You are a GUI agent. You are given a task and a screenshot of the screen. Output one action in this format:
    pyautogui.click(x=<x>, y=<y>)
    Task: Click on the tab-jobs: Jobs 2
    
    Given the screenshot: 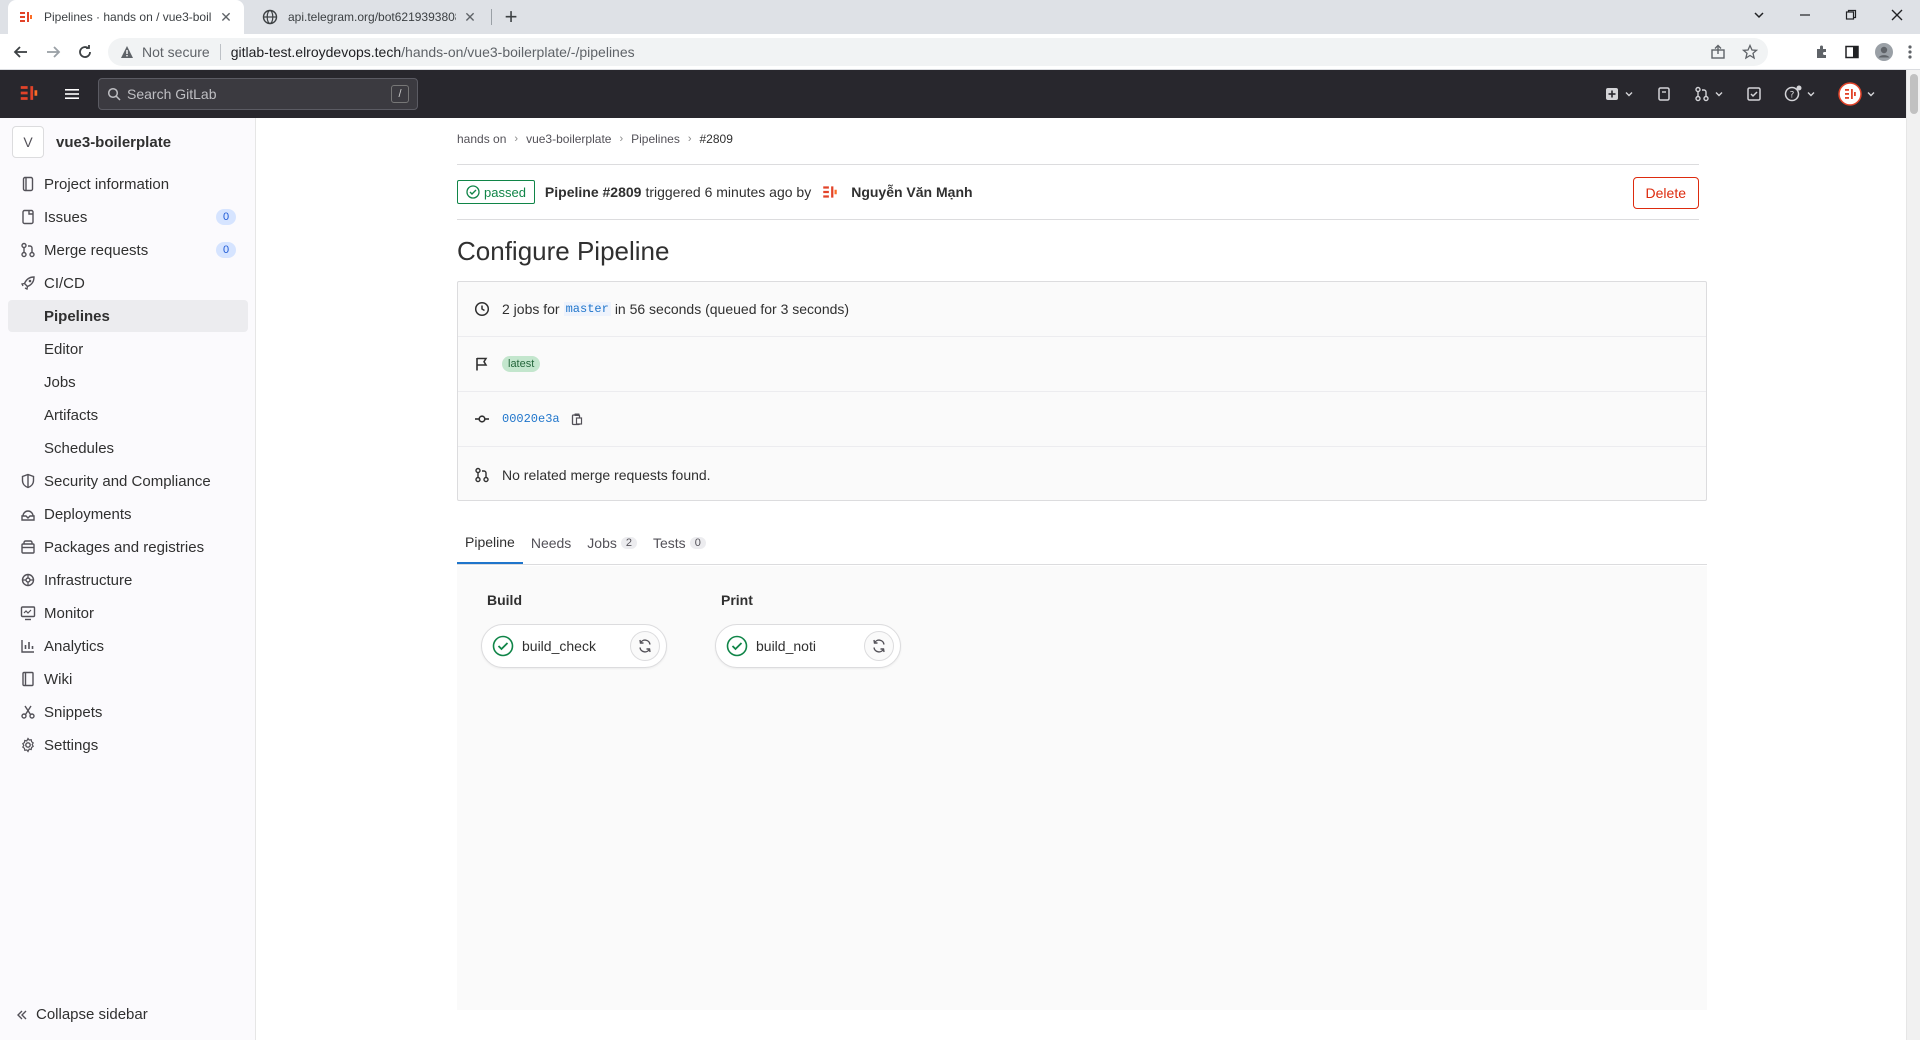 What is the action you would take?
    pyautogui.click(x=612, y=543)
    